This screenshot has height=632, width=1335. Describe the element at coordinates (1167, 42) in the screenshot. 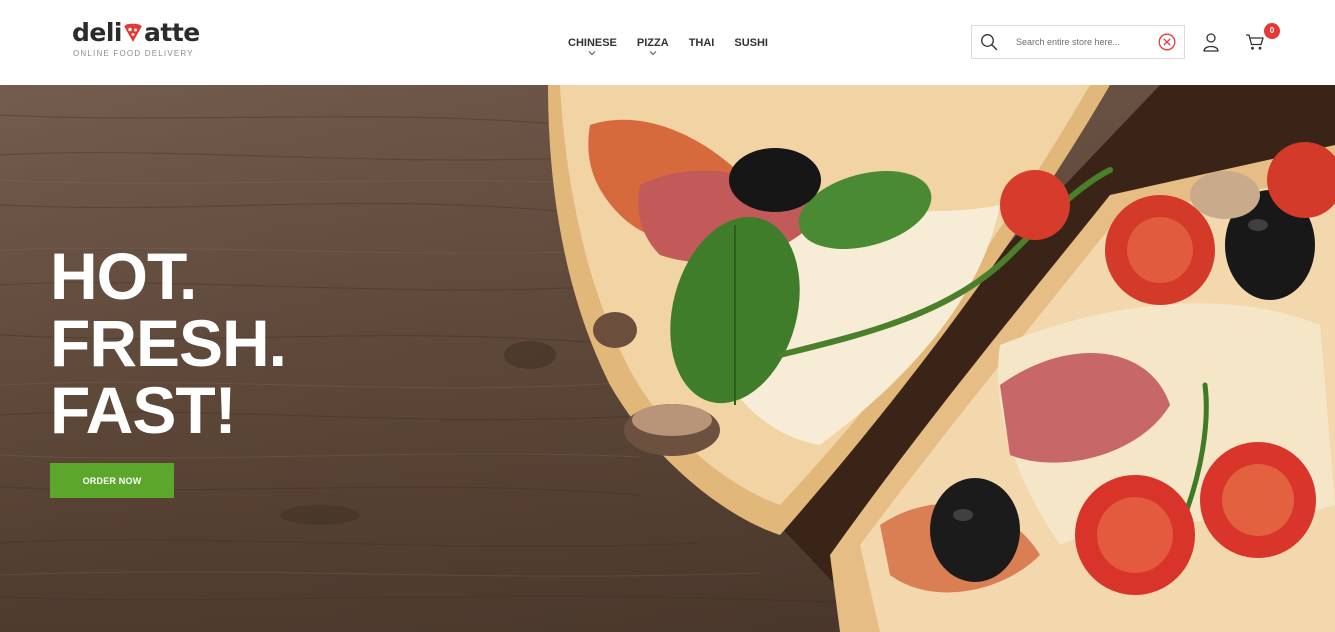

I see `clear-circle-icon` at that location.